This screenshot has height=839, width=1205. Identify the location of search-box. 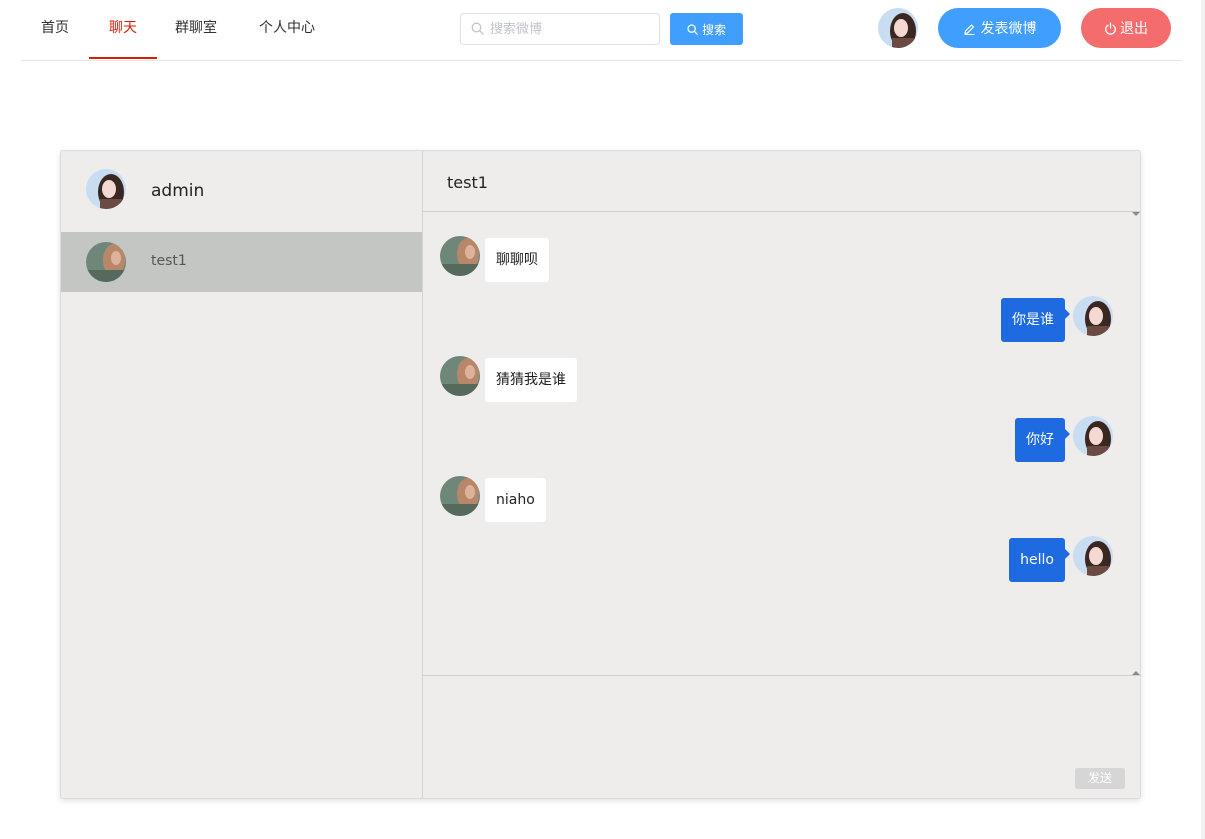
(560, 29).